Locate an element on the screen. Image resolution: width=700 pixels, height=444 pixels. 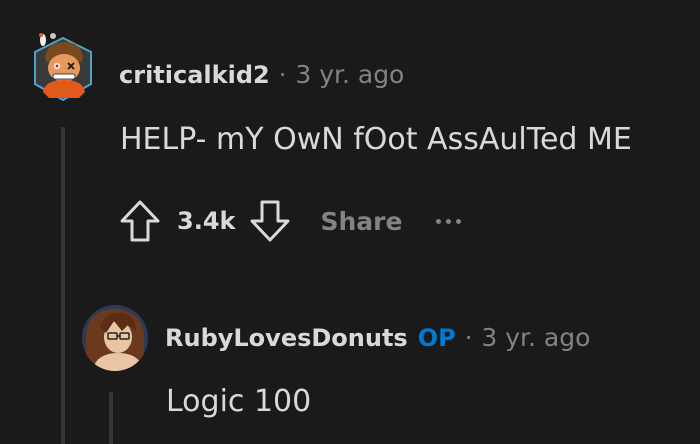
arrow-down-icon is located at coordinates (270, 221).